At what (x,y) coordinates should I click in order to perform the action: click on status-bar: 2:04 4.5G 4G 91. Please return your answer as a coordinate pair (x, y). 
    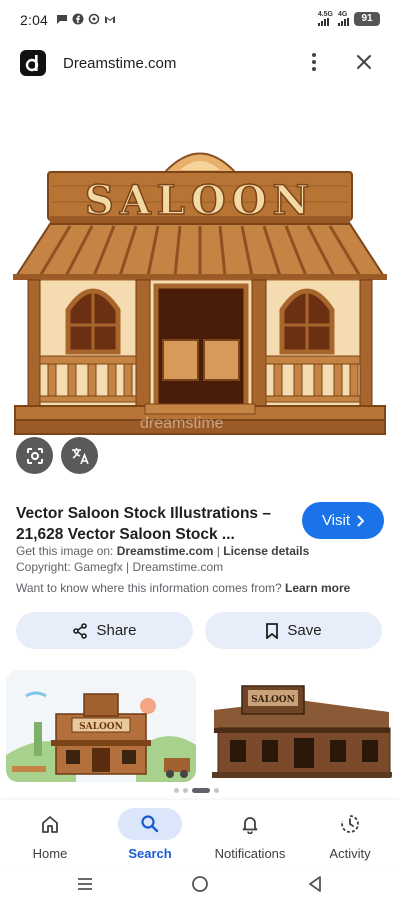
    Looking at the image, I should click on (200, 20).